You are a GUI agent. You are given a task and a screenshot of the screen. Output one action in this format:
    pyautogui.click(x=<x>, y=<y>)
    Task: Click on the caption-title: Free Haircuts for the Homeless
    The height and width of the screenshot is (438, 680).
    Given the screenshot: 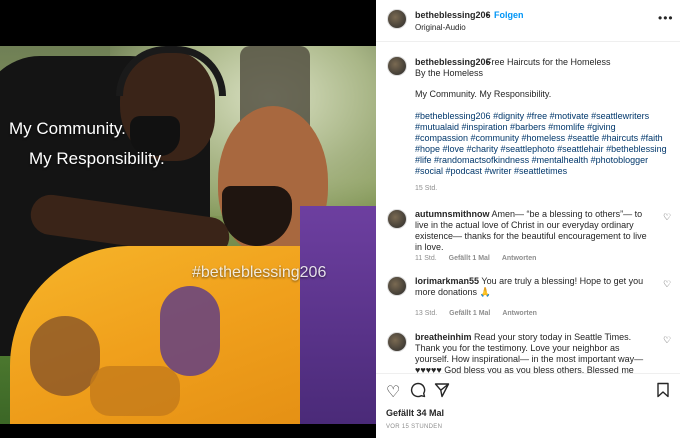 What is the action you would take?
    pyautogui.click(x=548, y=62)
    